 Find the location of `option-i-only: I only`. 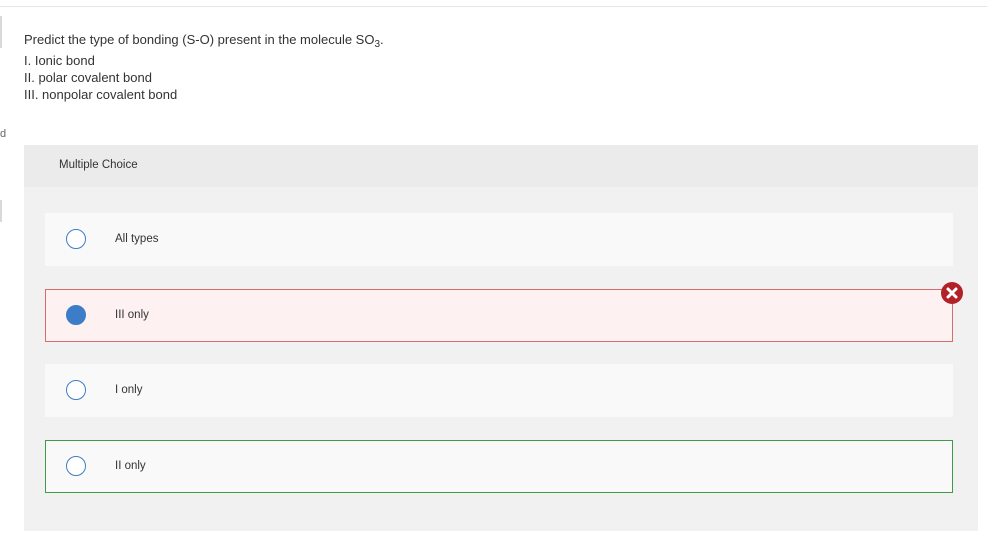

option-i-only: I only is located at coordinates (499, 390).